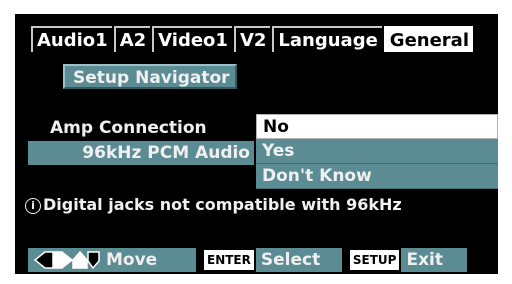 This screenshot has height=284, width=512. What do you see at coordinates (229, 260) in the screenshot?
I see `enter-key: ENTER` at bounding box center [229, 260].